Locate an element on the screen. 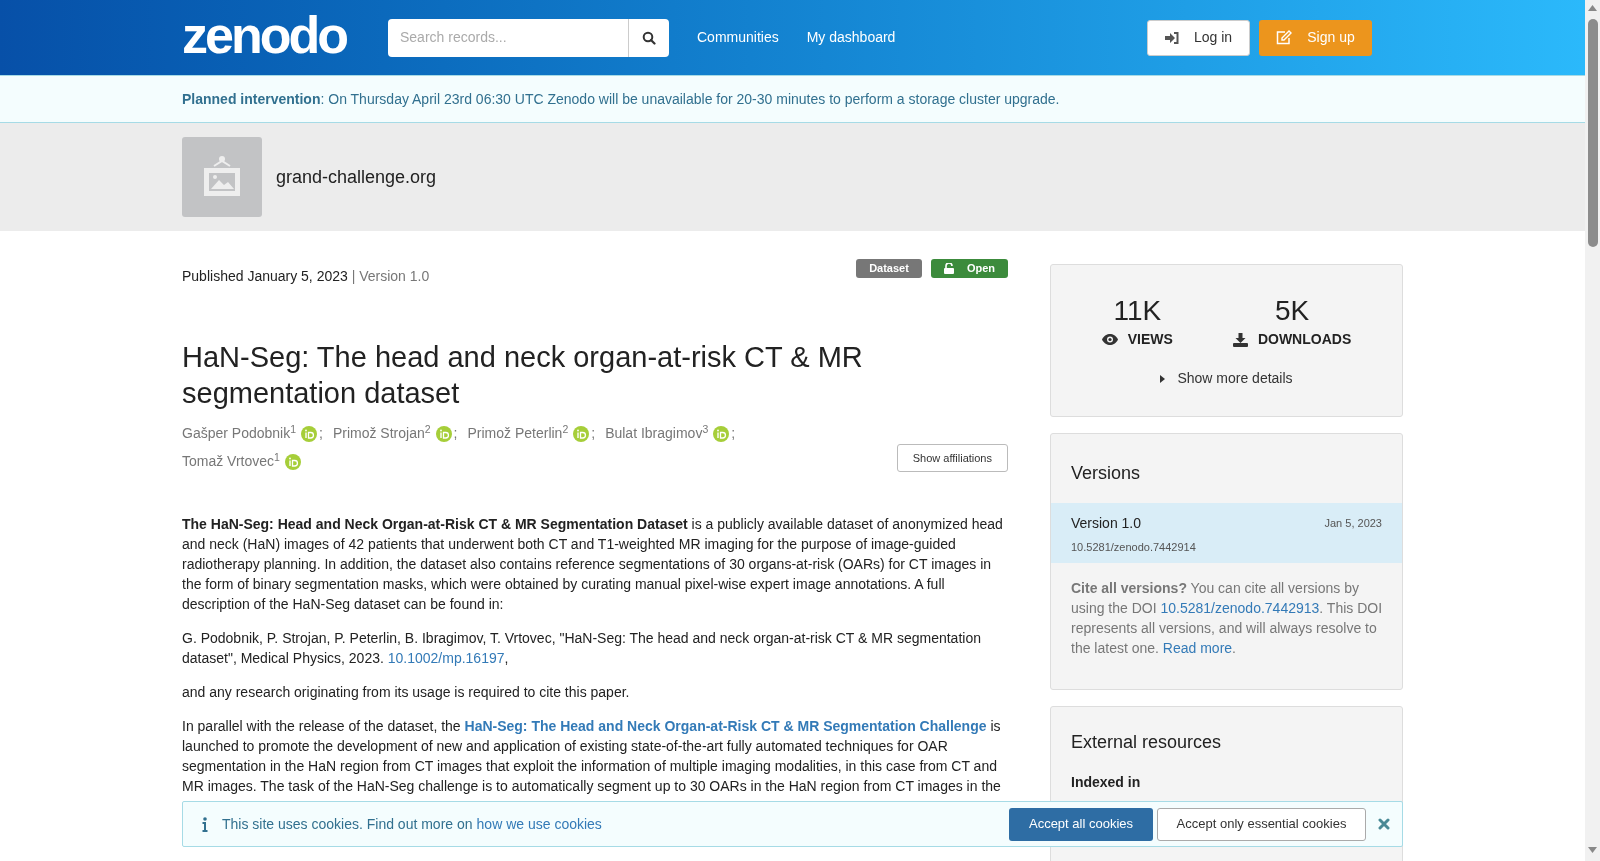 The height and width of the screenshot is (861, 1600). description-paragraph: and any research originating from its usage is required to cite this paper. is located at coordinates (406, 692).